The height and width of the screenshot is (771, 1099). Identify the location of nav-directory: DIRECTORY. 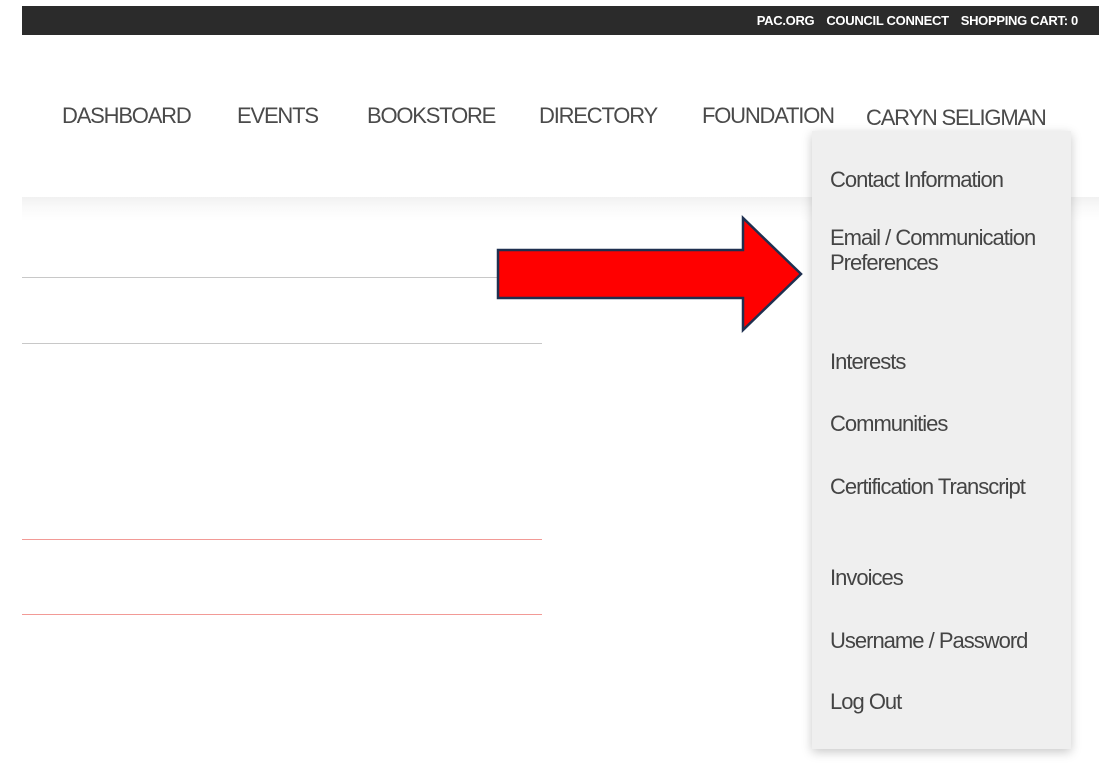
(598, 116).